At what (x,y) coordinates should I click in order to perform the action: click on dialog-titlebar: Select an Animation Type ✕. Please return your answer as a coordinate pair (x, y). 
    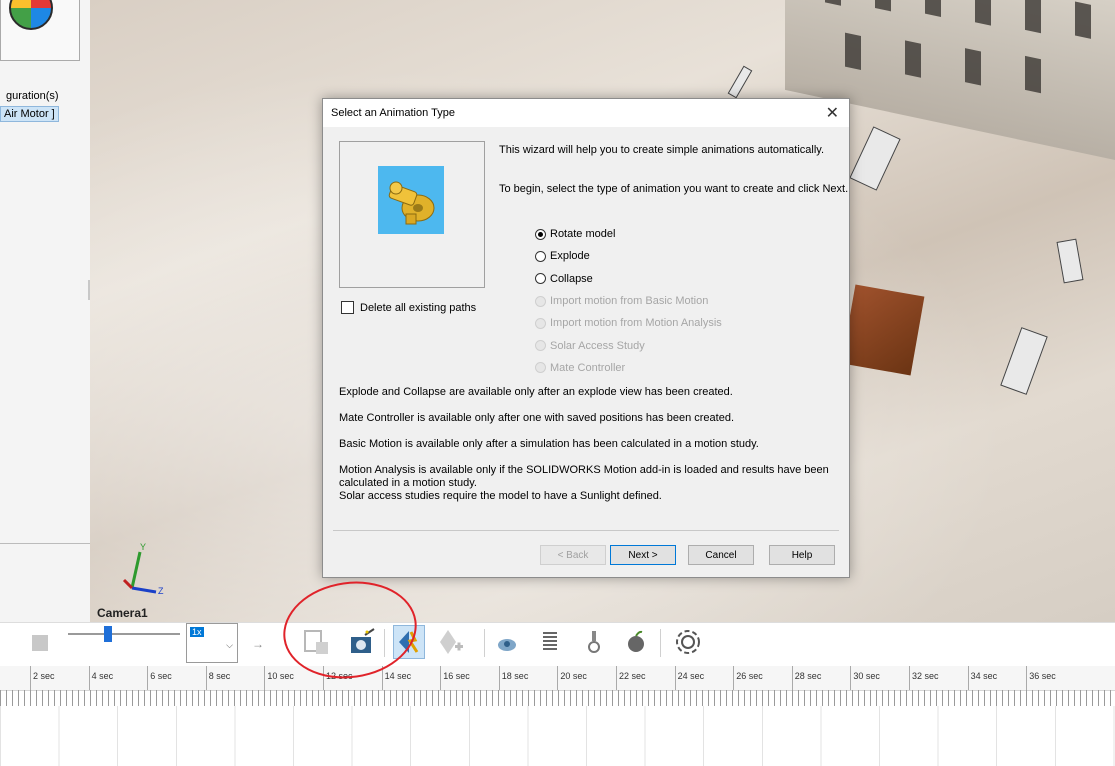
    Looking at the image, I should click on (586, 113).